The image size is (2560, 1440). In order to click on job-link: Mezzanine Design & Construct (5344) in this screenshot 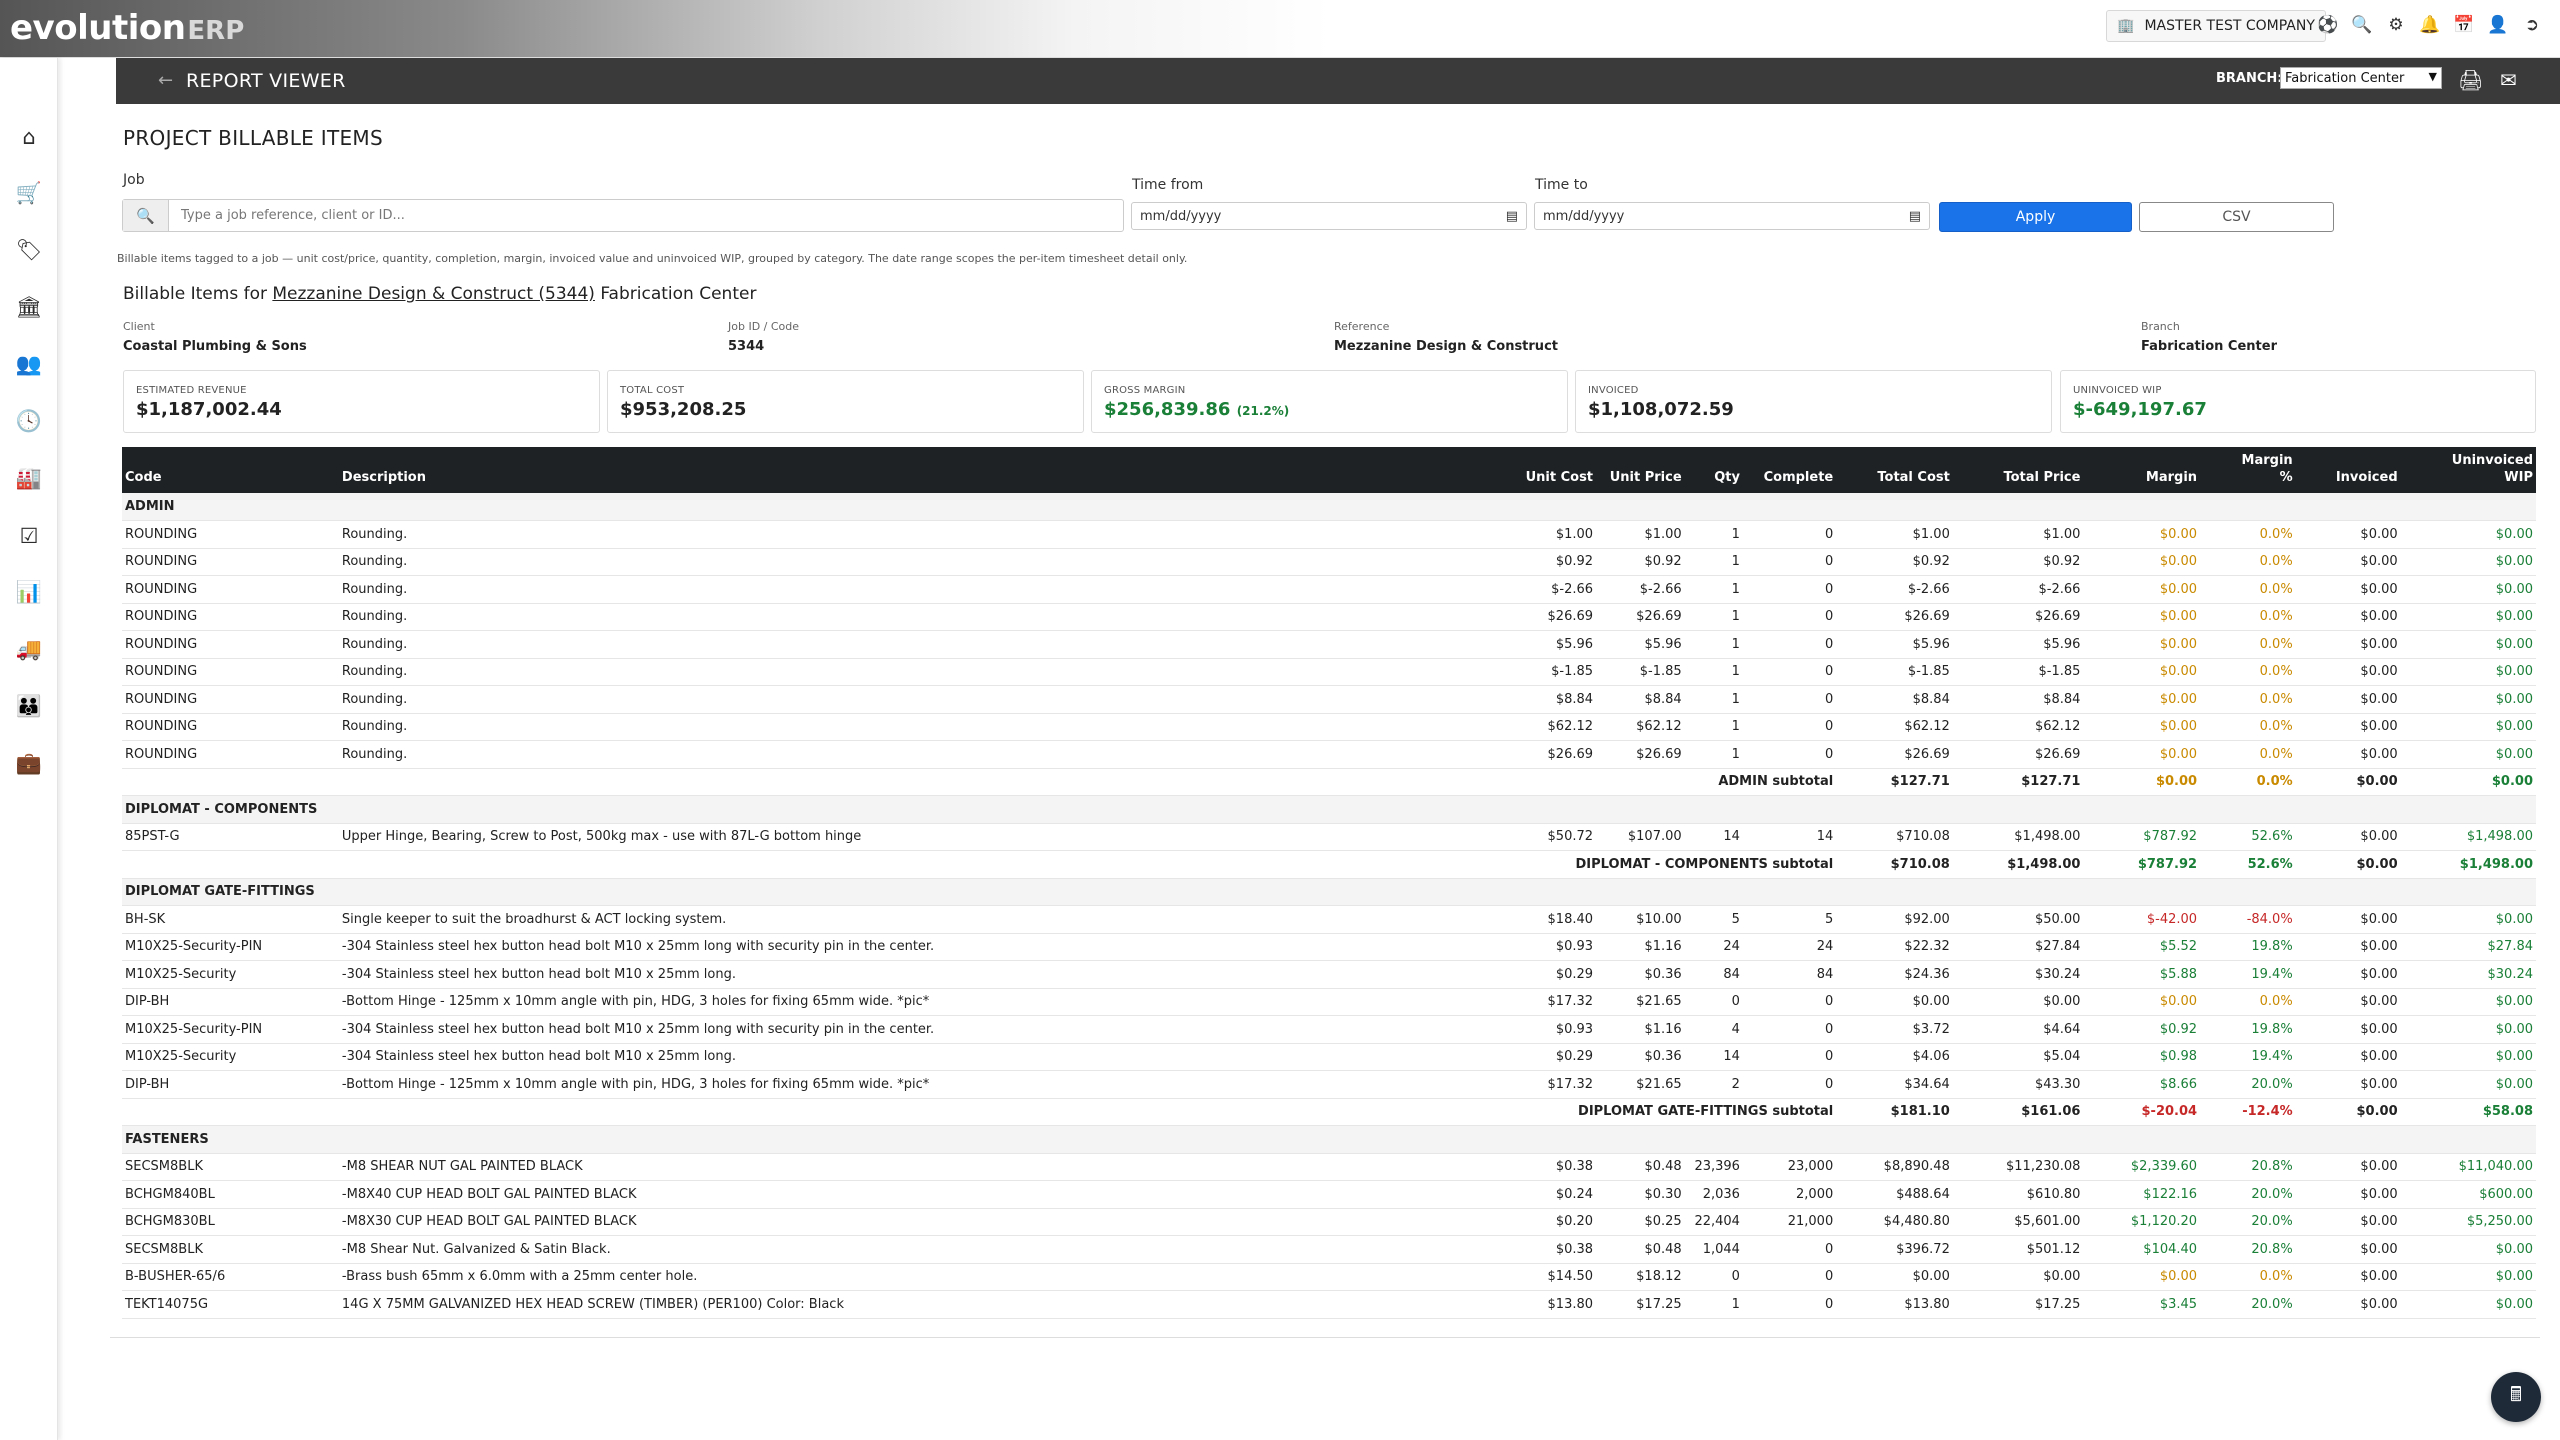, I will do `click(433, 294)`.